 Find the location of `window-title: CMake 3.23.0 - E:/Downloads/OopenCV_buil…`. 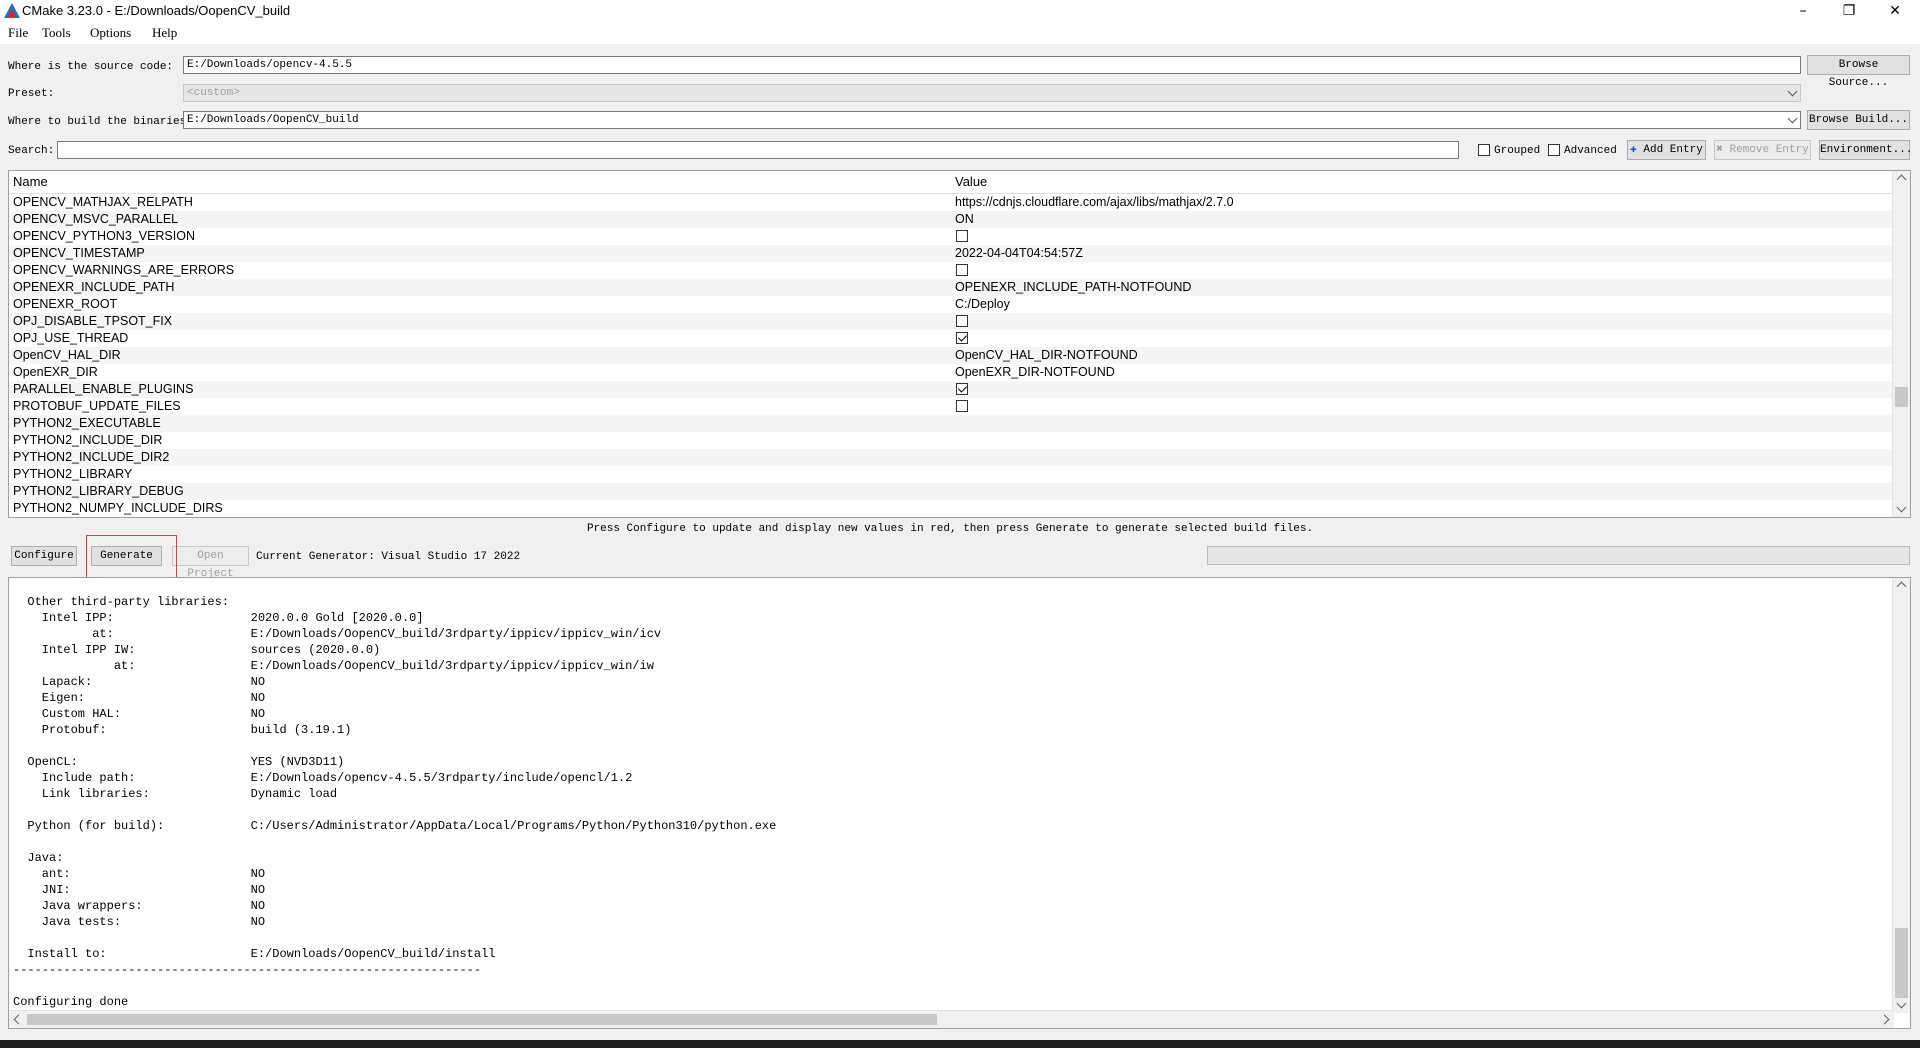

window-title: CMake 3.23.0 - E:/Downloads/OopenCV_buil… is located at coordinates (156, 10).